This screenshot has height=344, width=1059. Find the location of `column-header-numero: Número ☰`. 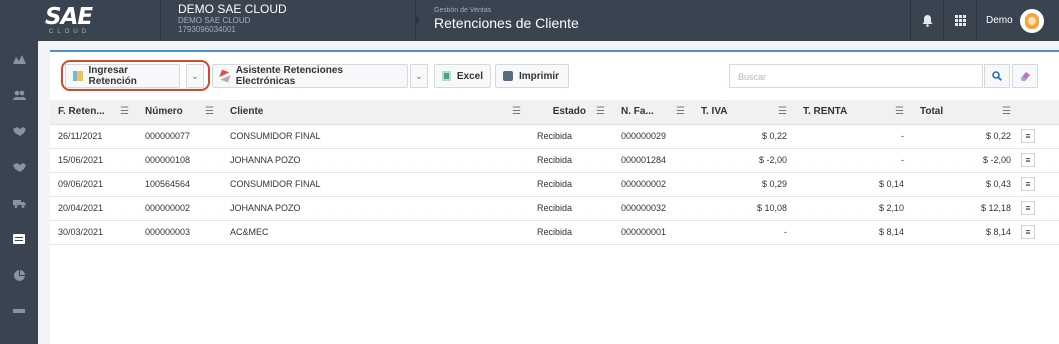

column-header-numero: Número ☰ is located at coordinates (179, 112).